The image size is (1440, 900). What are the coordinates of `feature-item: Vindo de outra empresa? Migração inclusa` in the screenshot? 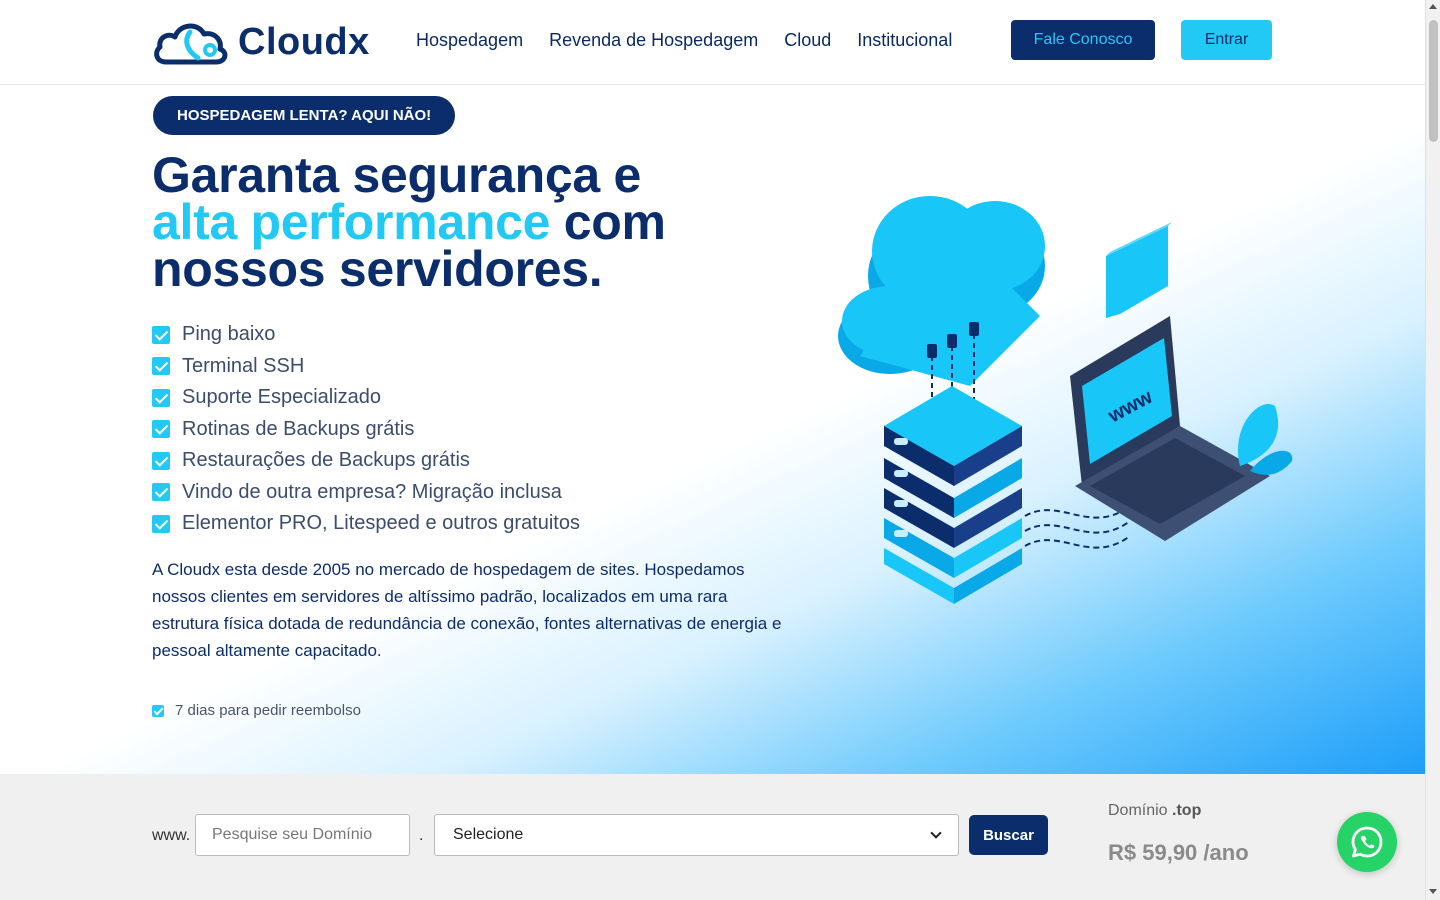 It's located at (366, 493).